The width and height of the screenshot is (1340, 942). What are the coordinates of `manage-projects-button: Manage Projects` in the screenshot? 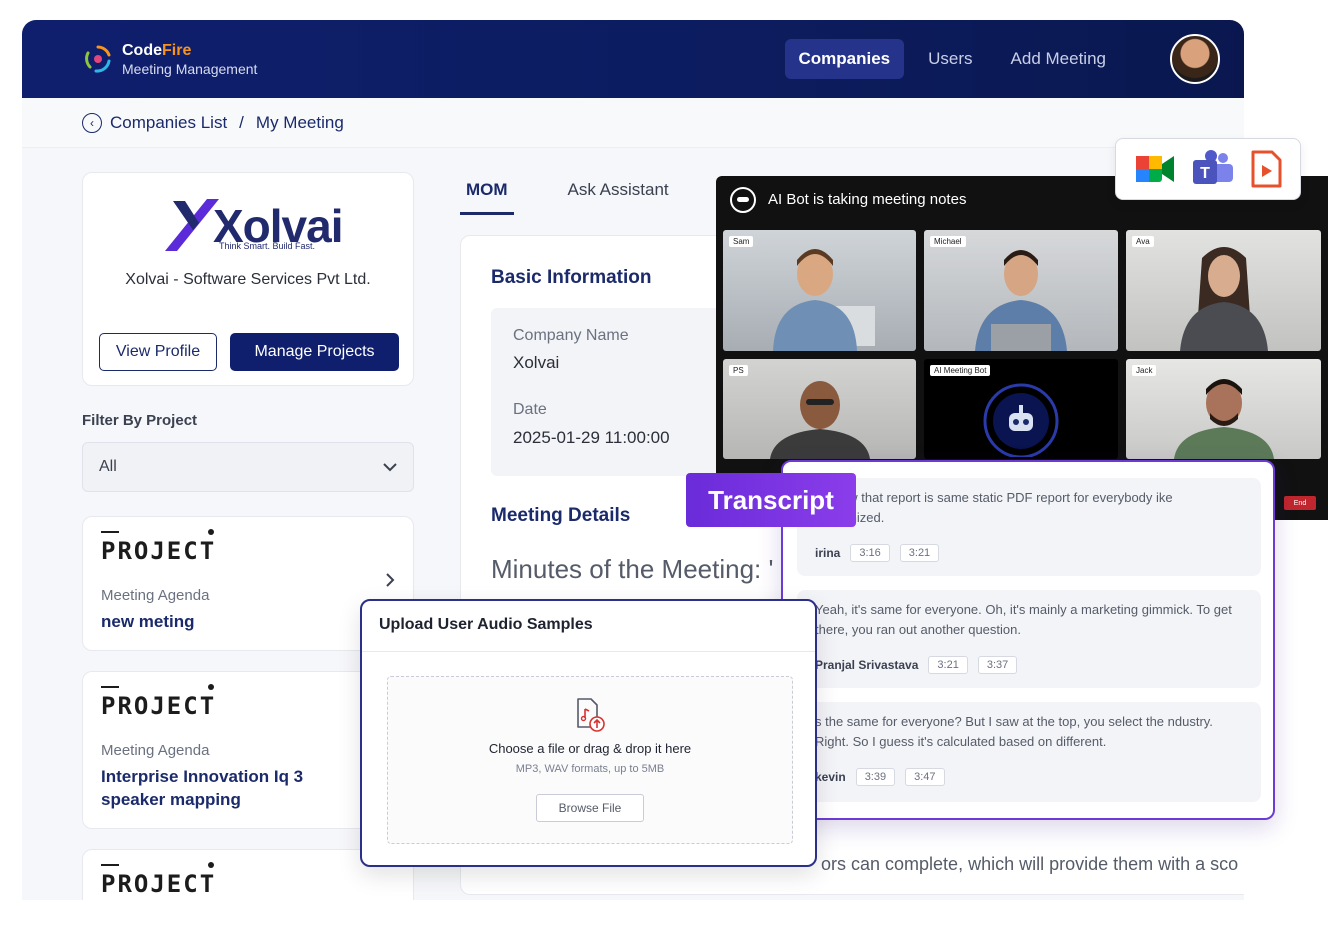 It's located at (314, 352).